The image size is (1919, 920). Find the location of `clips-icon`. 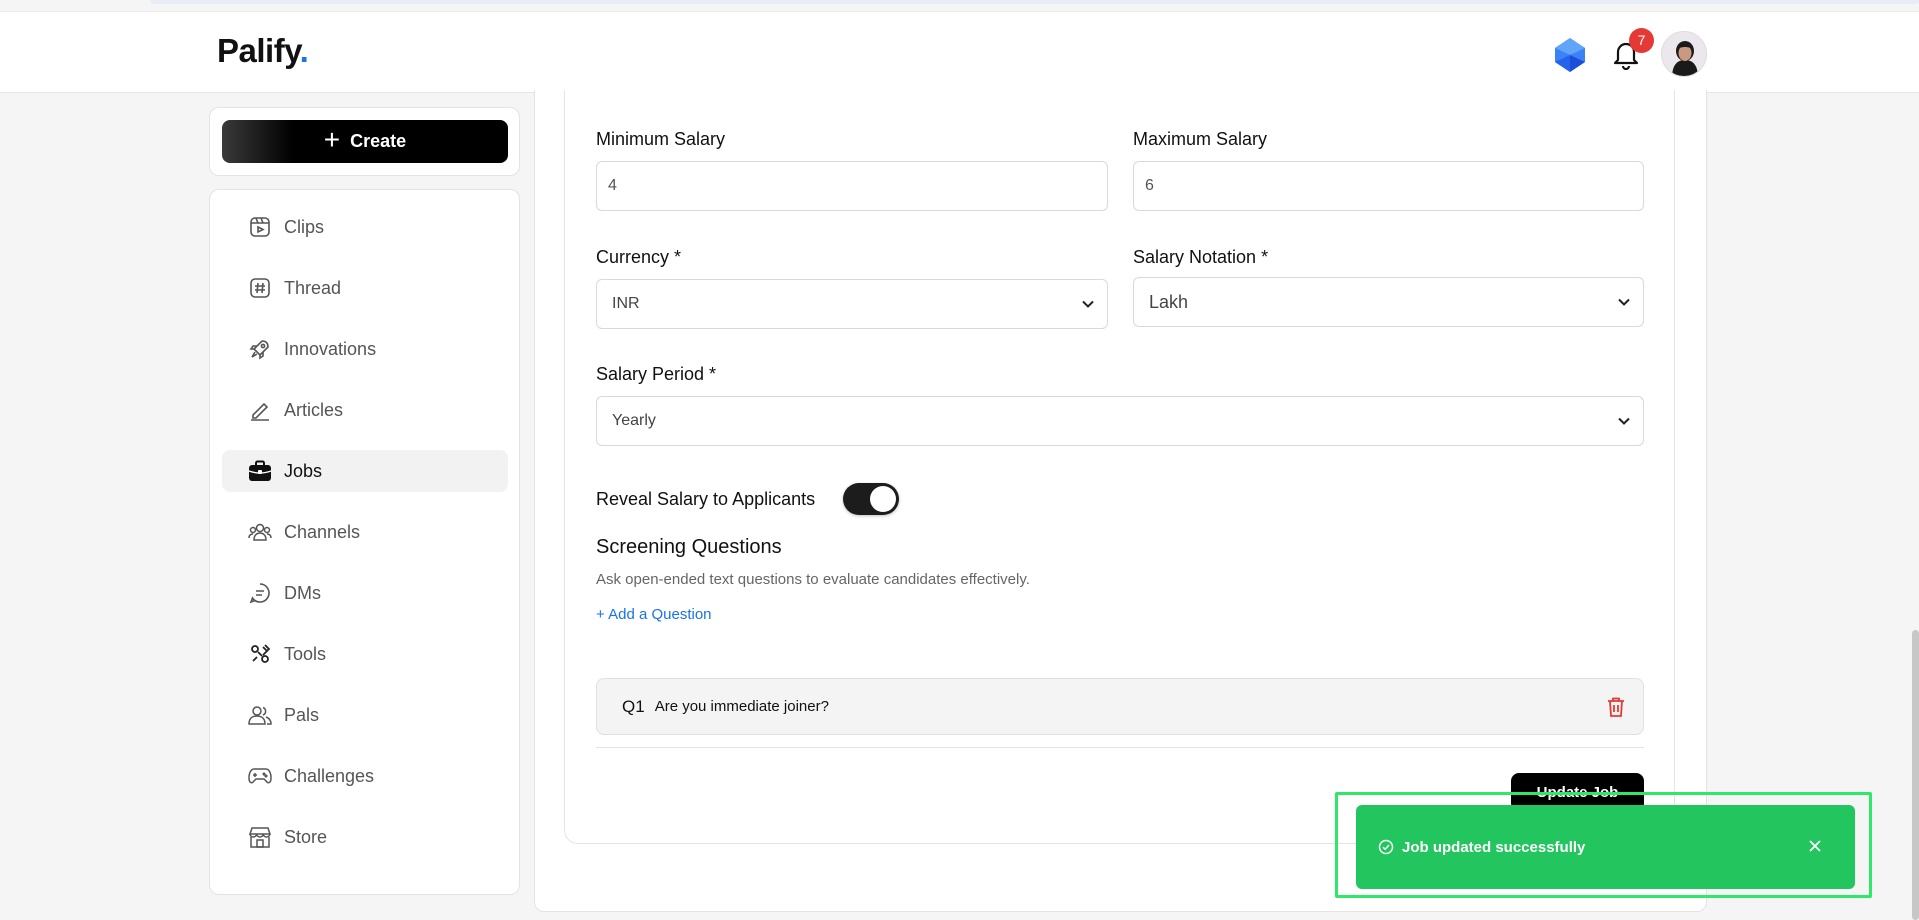

clips-icon is located at coordinates (260, 227).